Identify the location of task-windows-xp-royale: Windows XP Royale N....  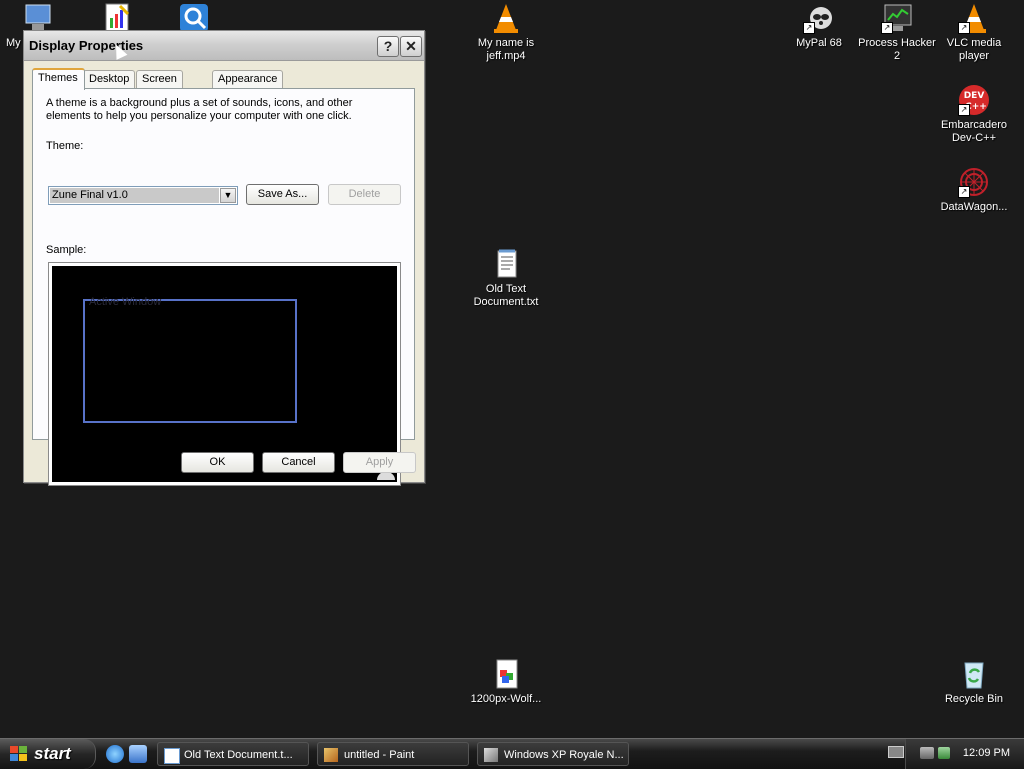
(553, 754).